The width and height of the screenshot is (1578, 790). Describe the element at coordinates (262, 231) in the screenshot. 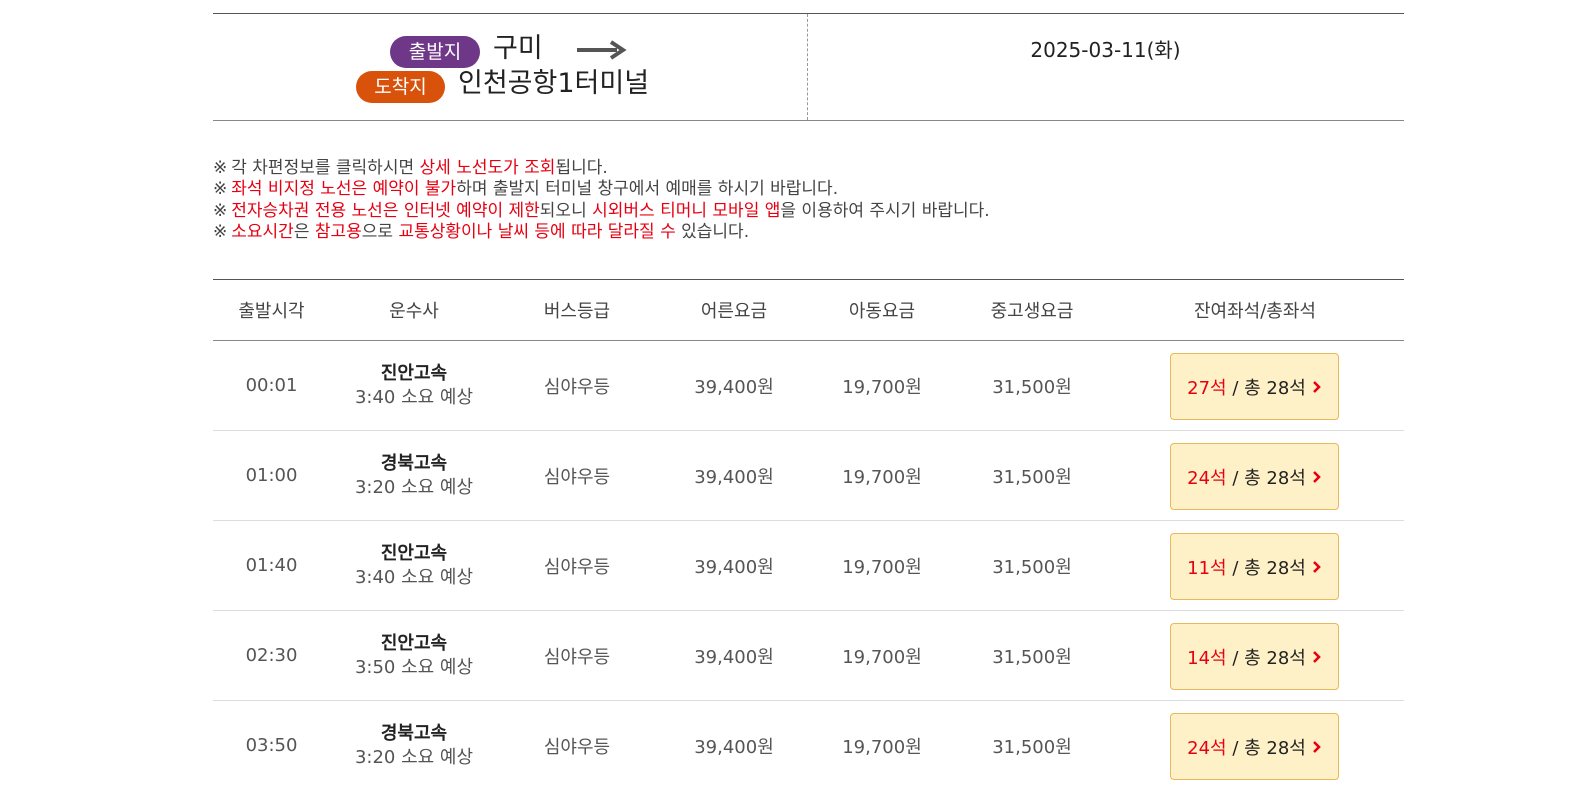

I see `notice-highlight: 소요시간` at that location.